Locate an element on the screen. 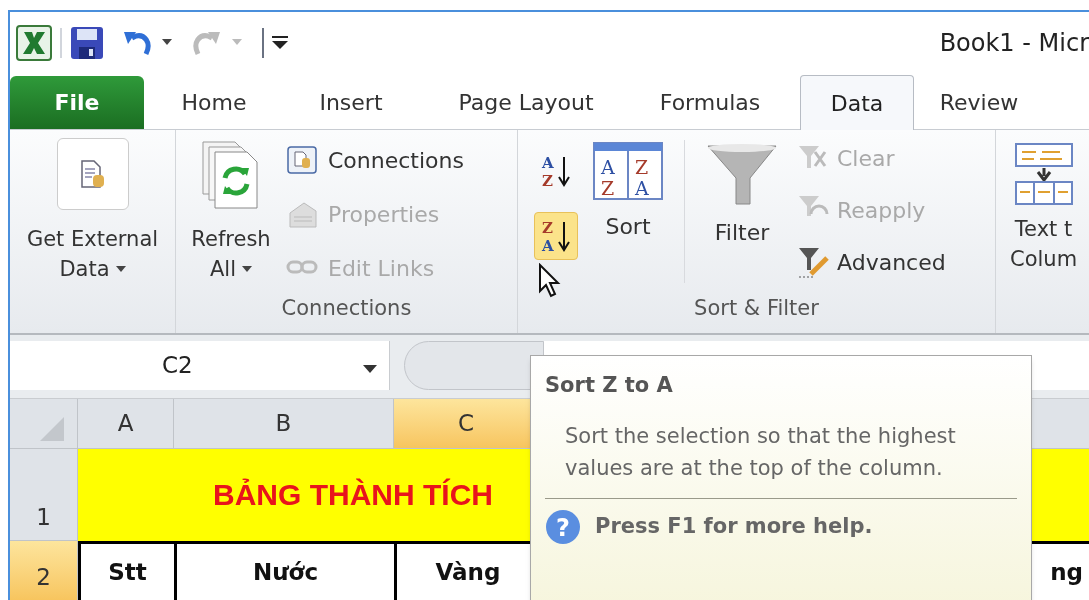 The width and height of the screenshot is (1089, 600). connections-icon is located at coordinates (302, 160).